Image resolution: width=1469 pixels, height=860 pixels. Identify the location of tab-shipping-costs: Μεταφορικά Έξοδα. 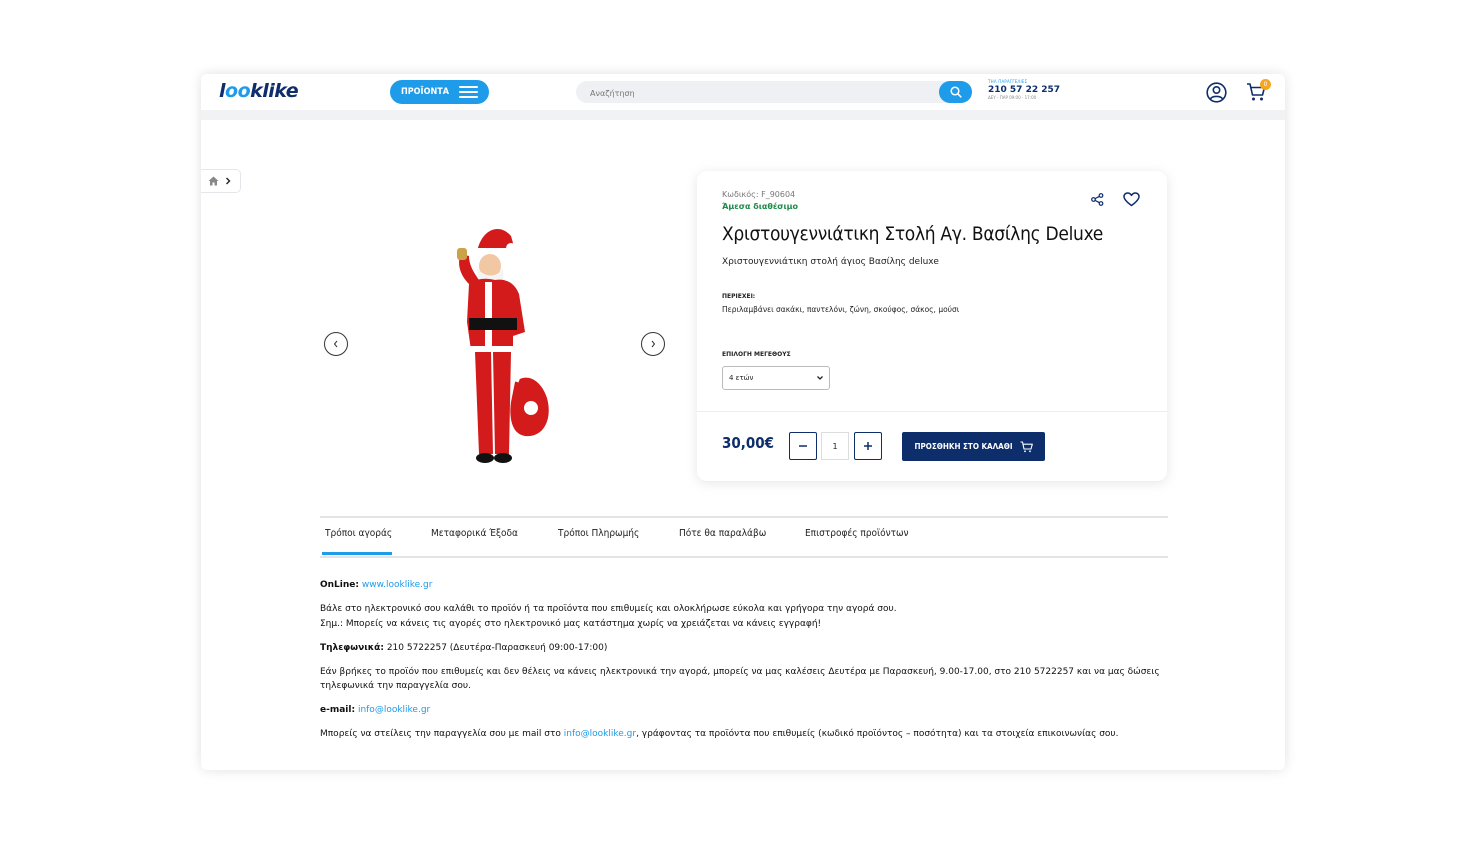
(474, 533).